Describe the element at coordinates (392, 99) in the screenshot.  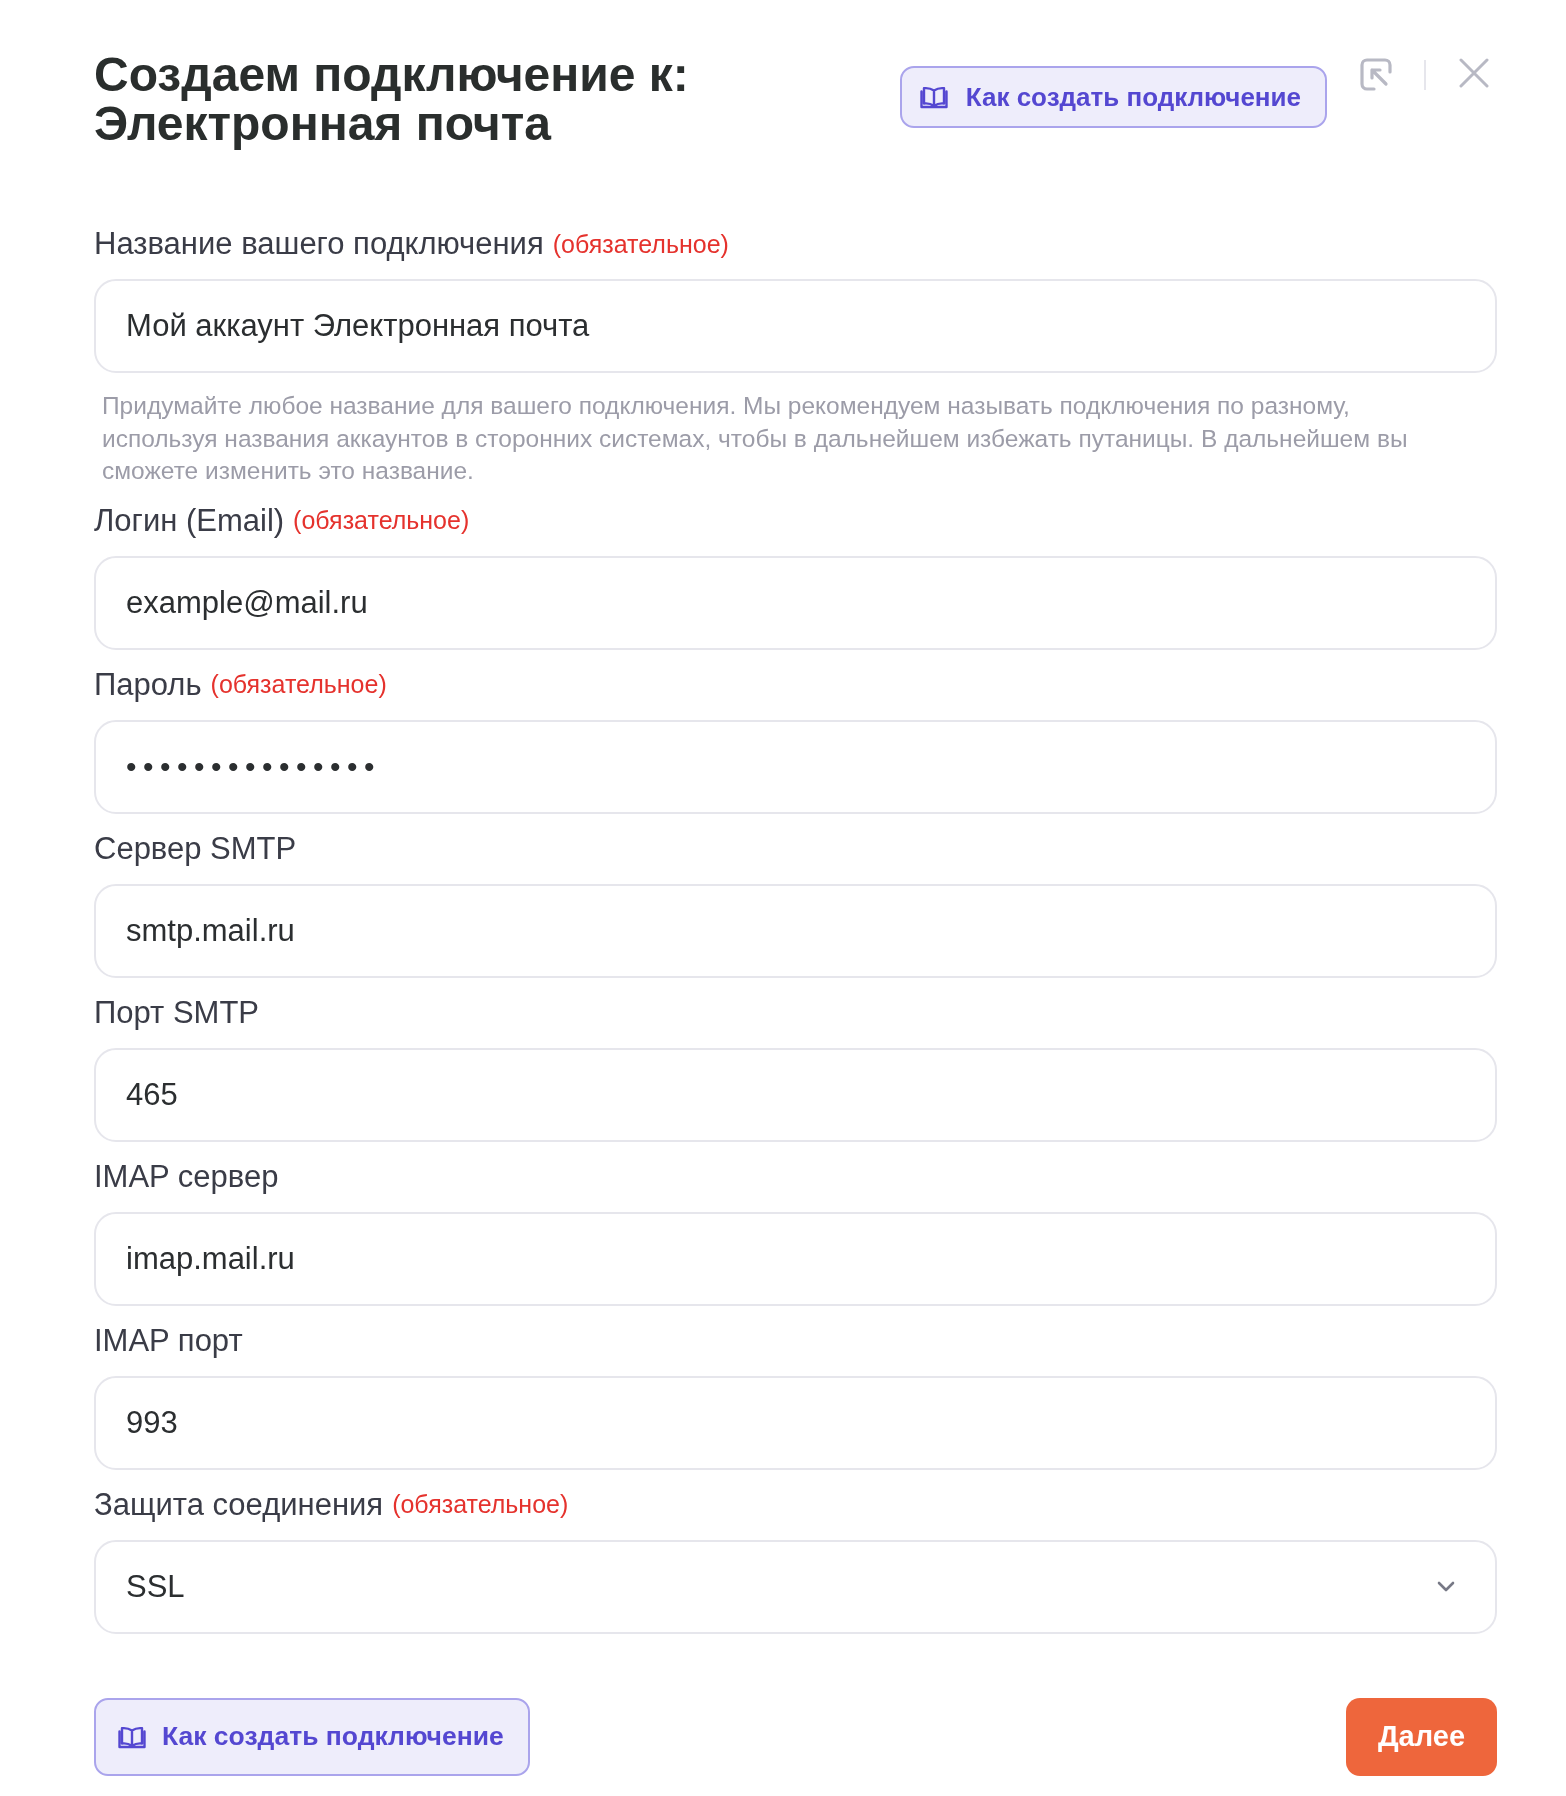
I see `dialog-title: Создаем подключение к: Электронная почта` at that location.